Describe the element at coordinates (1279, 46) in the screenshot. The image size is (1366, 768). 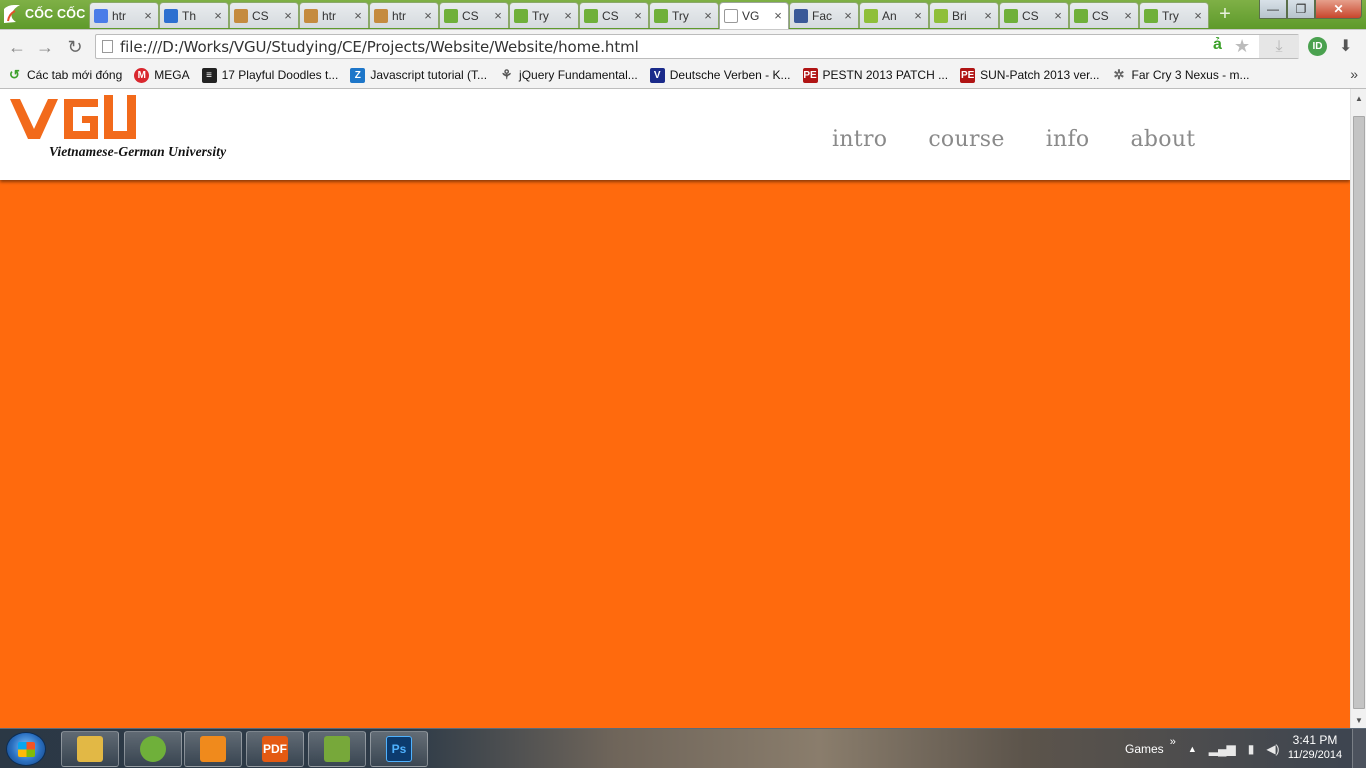
I see `savefrom-download-icon: ⤓` at that location.